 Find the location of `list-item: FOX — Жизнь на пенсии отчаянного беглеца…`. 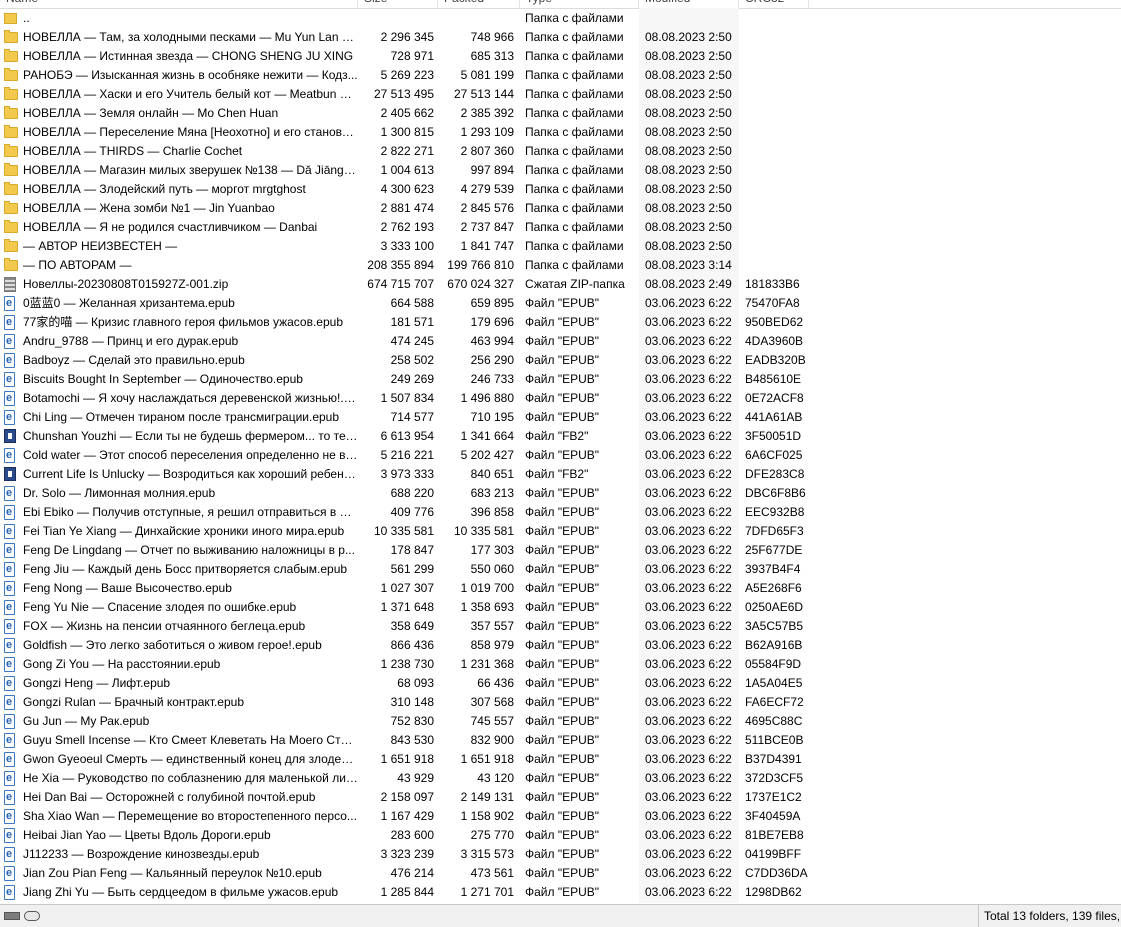

list-item: FOX — Жизнь на пенсии отчаянного беглеца… is located at coordinates (560, 626).